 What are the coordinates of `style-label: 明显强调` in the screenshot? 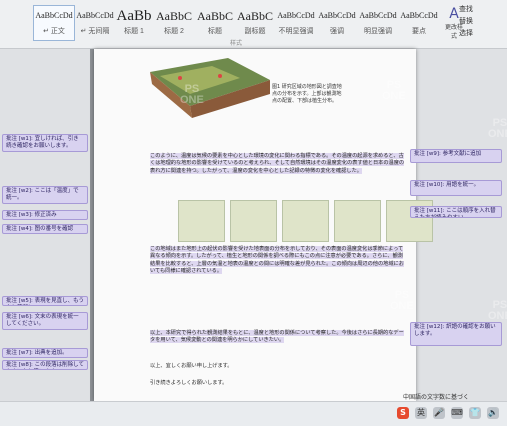 It's located at (378, 31).